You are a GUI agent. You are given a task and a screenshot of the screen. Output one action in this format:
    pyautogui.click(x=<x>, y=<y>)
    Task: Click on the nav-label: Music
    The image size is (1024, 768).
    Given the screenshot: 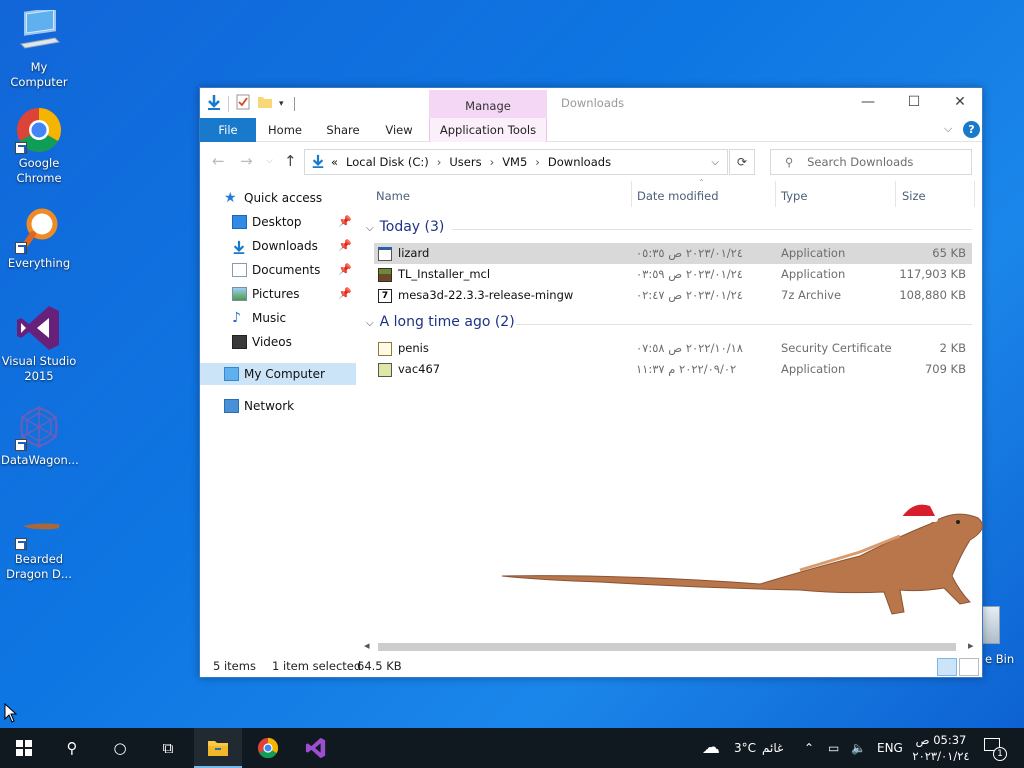 What is the action you would take?
    pyautogui.click(x=269, y=318)
    